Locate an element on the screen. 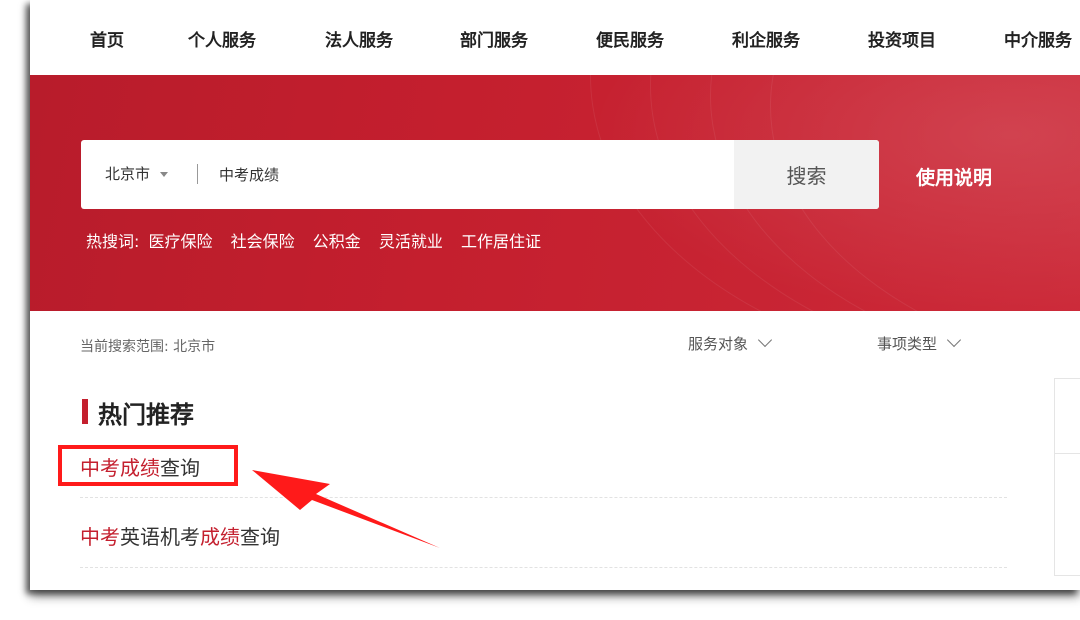 Image resolution: width=1080 pixels, height=620 pixels. nav-agency-services: 中介服务 is located at coordinates (1038, 38).